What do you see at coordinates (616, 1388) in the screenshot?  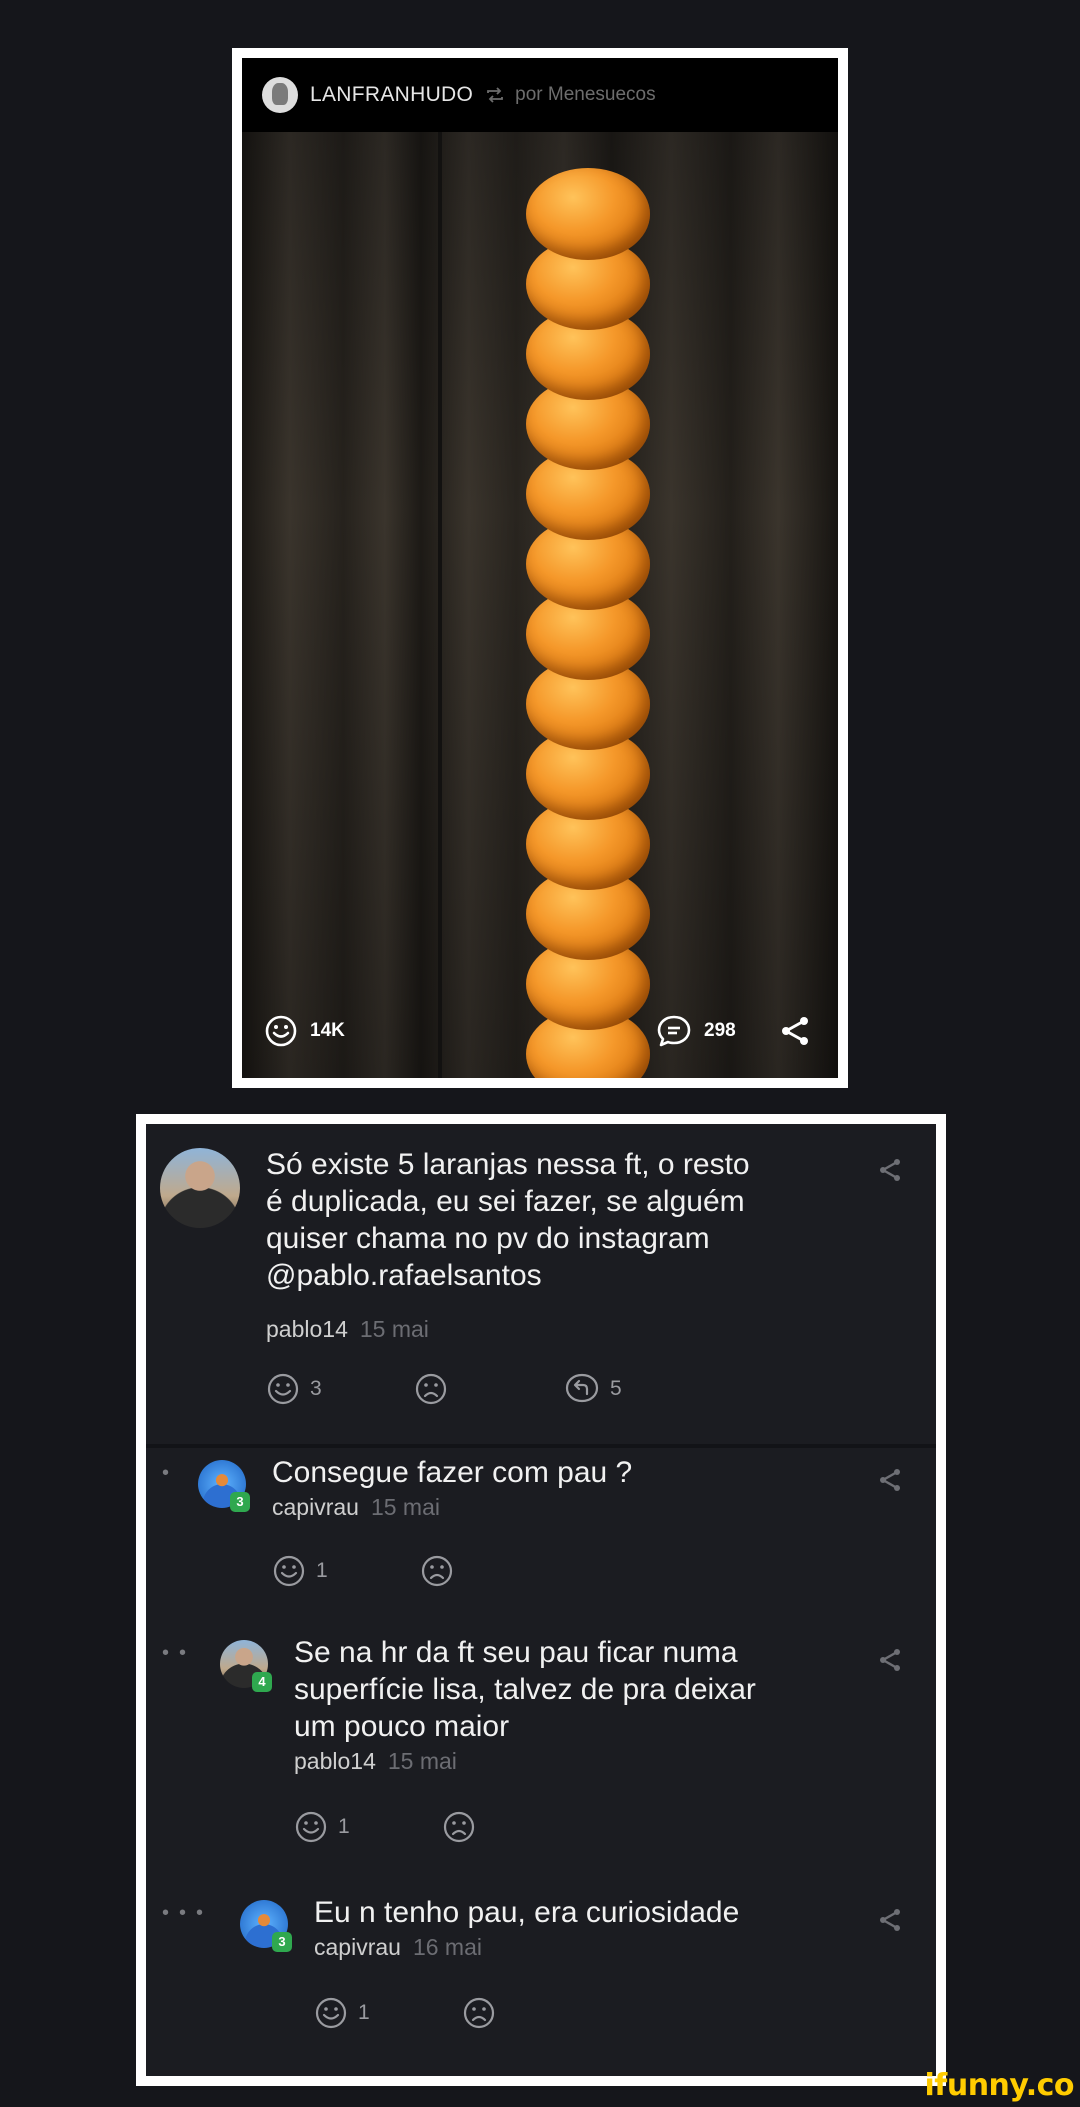 I see `reply-count: 5` at bounding box center [616, 1388].